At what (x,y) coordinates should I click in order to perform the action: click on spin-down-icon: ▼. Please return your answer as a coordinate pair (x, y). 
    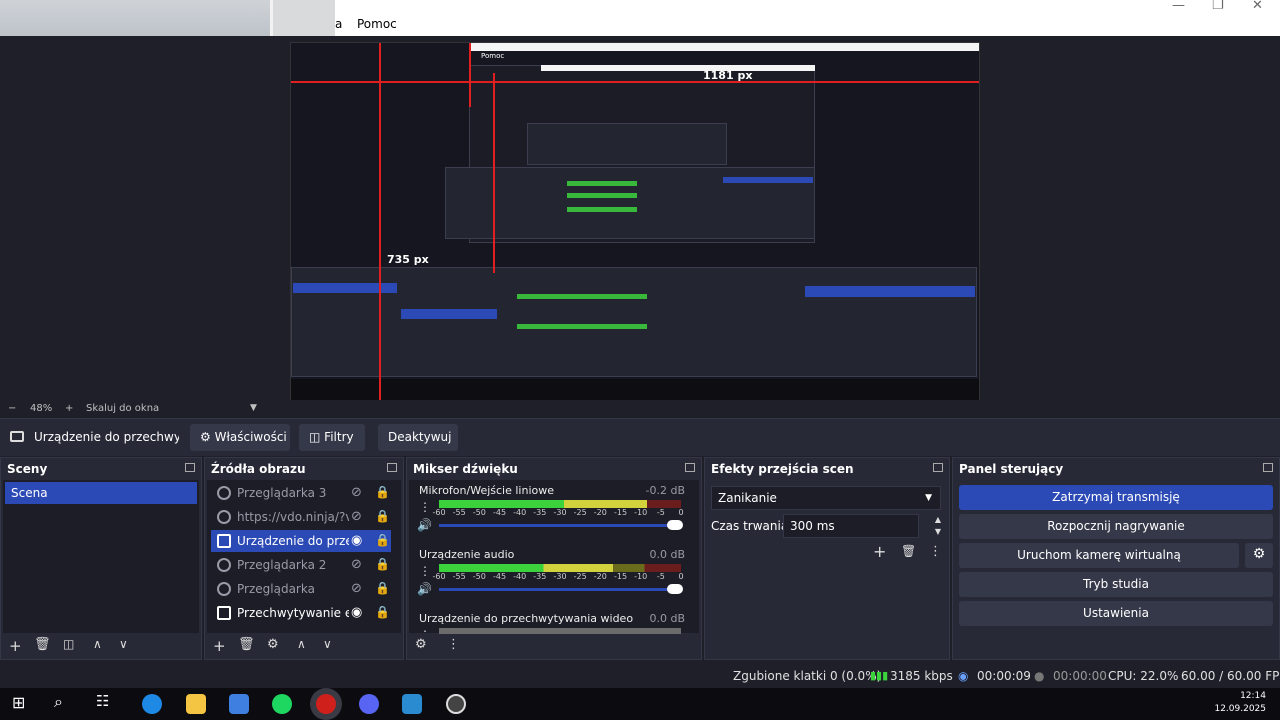
    Looking at the image, I should click on (938, 531).